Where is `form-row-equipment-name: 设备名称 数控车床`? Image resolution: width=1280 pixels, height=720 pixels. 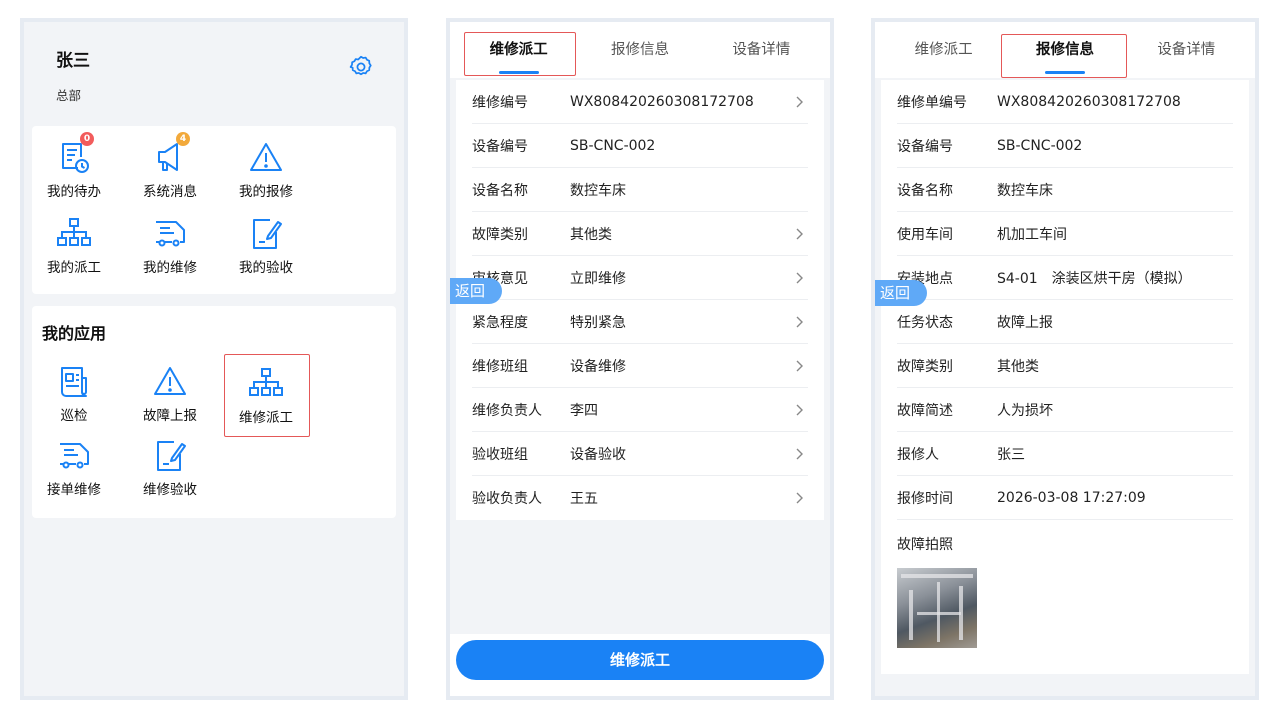
form-row-equipment-name: 设备名称 数控车床 is located at coordinates (640, 190).